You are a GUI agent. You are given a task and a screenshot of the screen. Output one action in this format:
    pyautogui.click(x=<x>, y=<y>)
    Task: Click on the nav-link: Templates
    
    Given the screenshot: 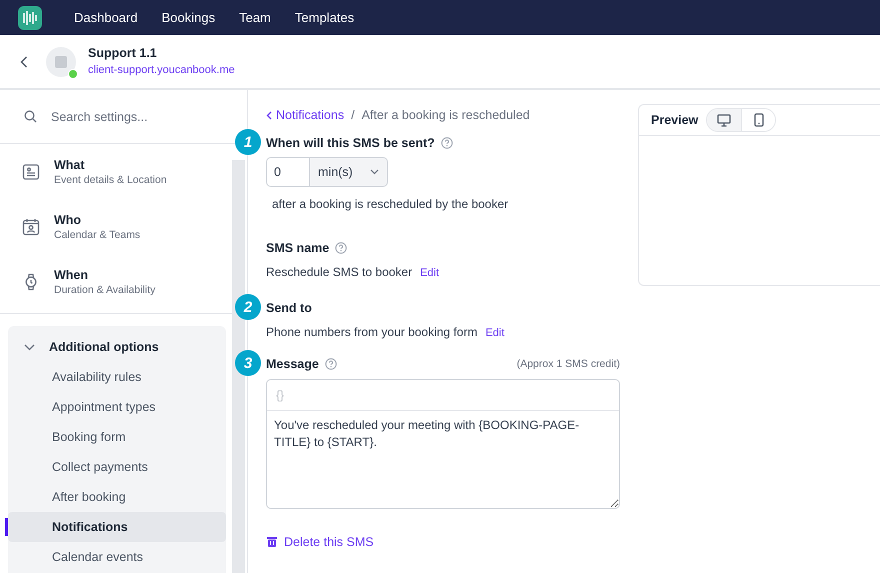 What is the action you would take?
    pyautogui.click(x=324, y=17)
    